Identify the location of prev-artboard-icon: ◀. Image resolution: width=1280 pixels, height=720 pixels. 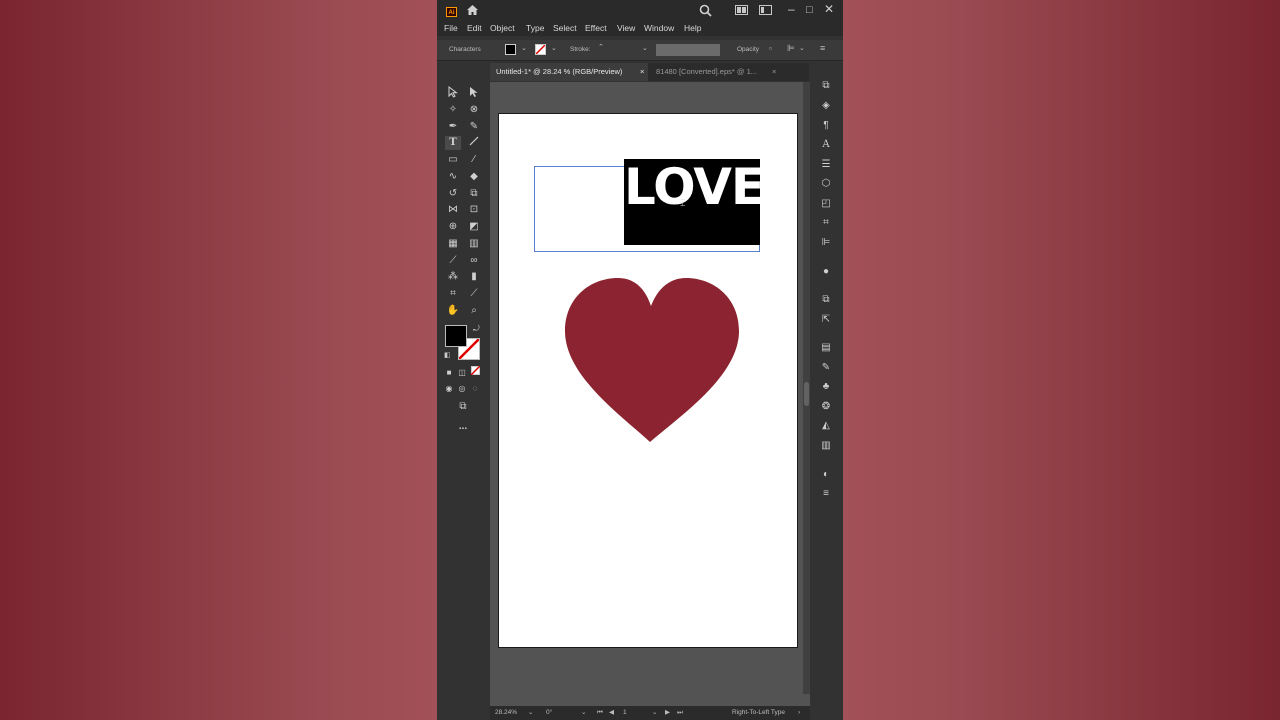
(611, 713).